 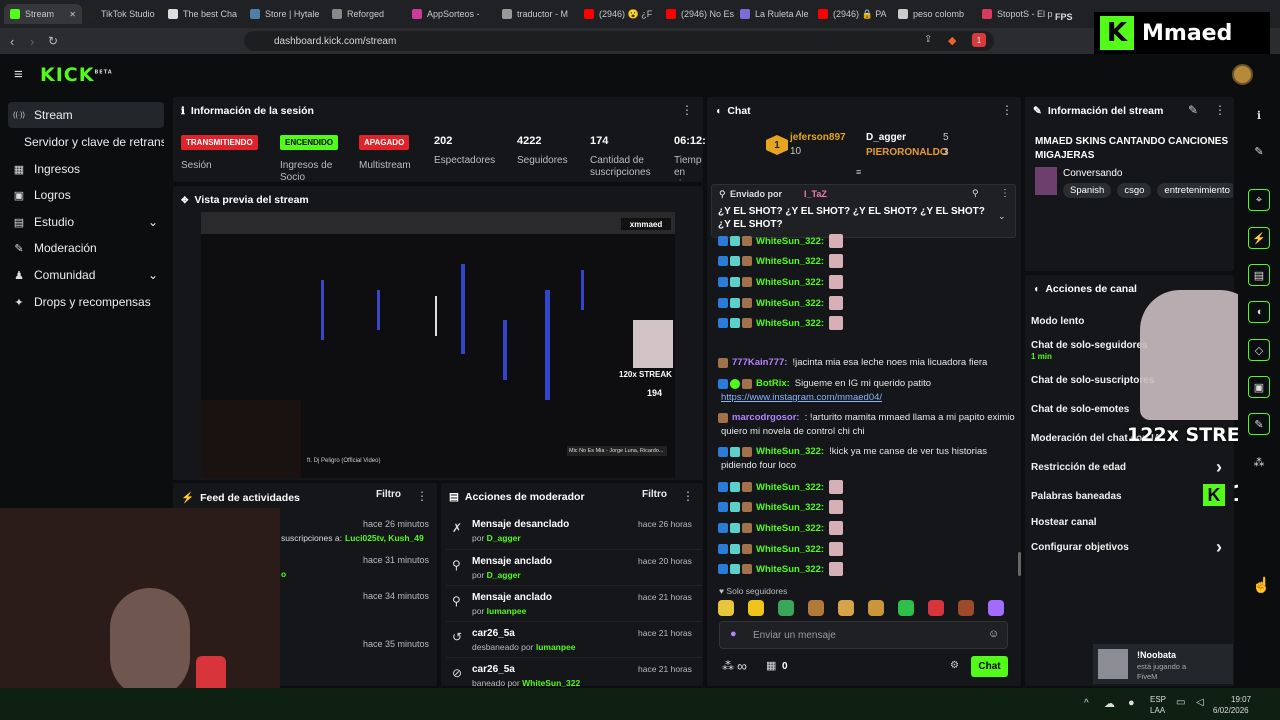 What do you see at coordinates (86, 248) in the screenshot?
I see `sidebar-item-moderación: ✎ Moderación` at bounding box center [86, 248].